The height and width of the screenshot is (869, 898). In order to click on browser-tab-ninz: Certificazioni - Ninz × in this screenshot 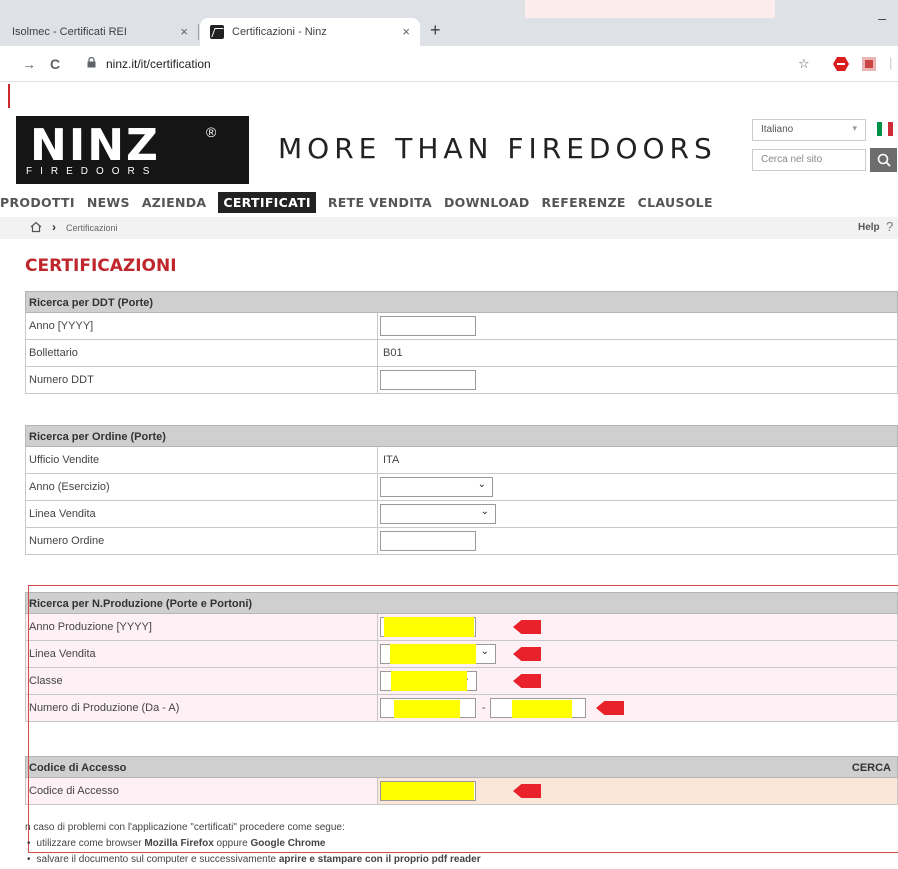, I will do `click(310, 32)`.